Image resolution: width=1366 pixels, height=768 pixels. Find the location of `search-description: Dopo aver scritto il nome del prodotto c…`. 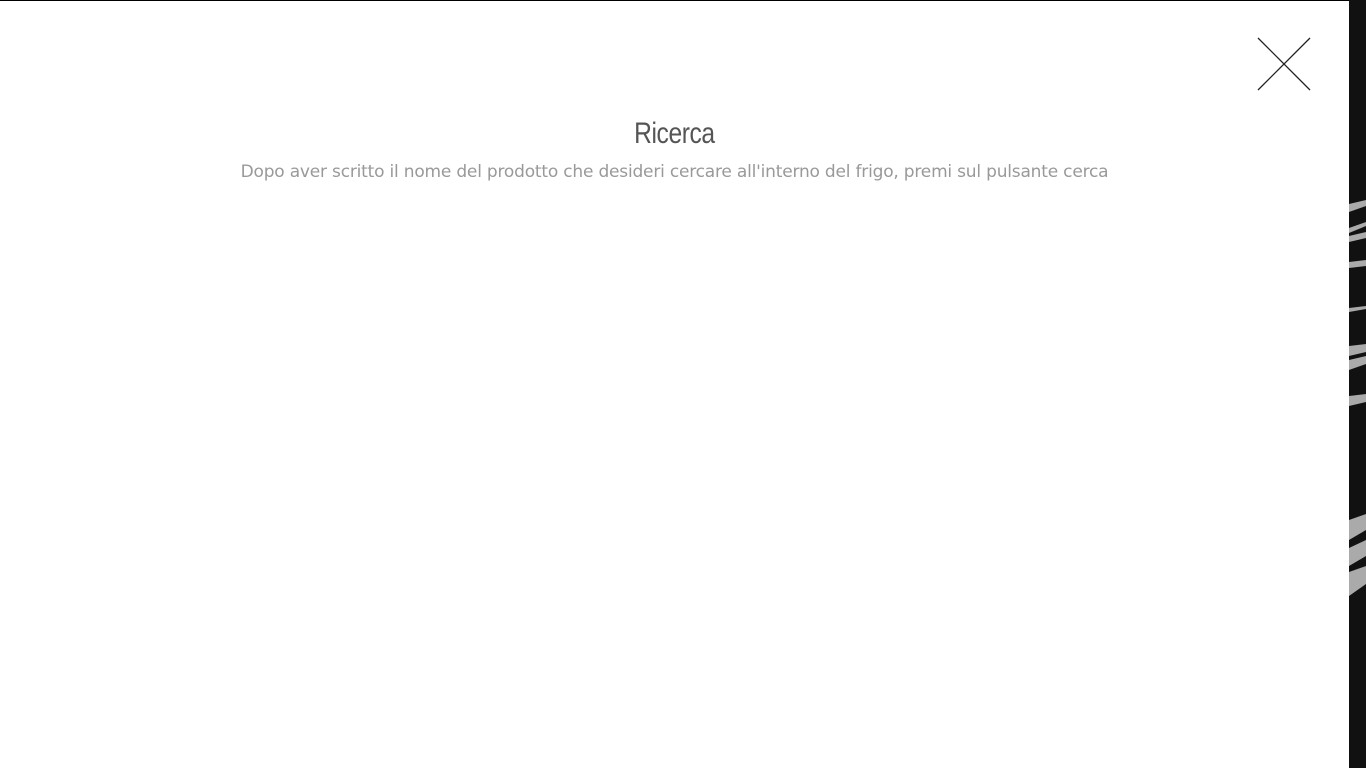

search-description: Dopo aver scritto il nome del prodotto c… is located at coordinates (674, 172).